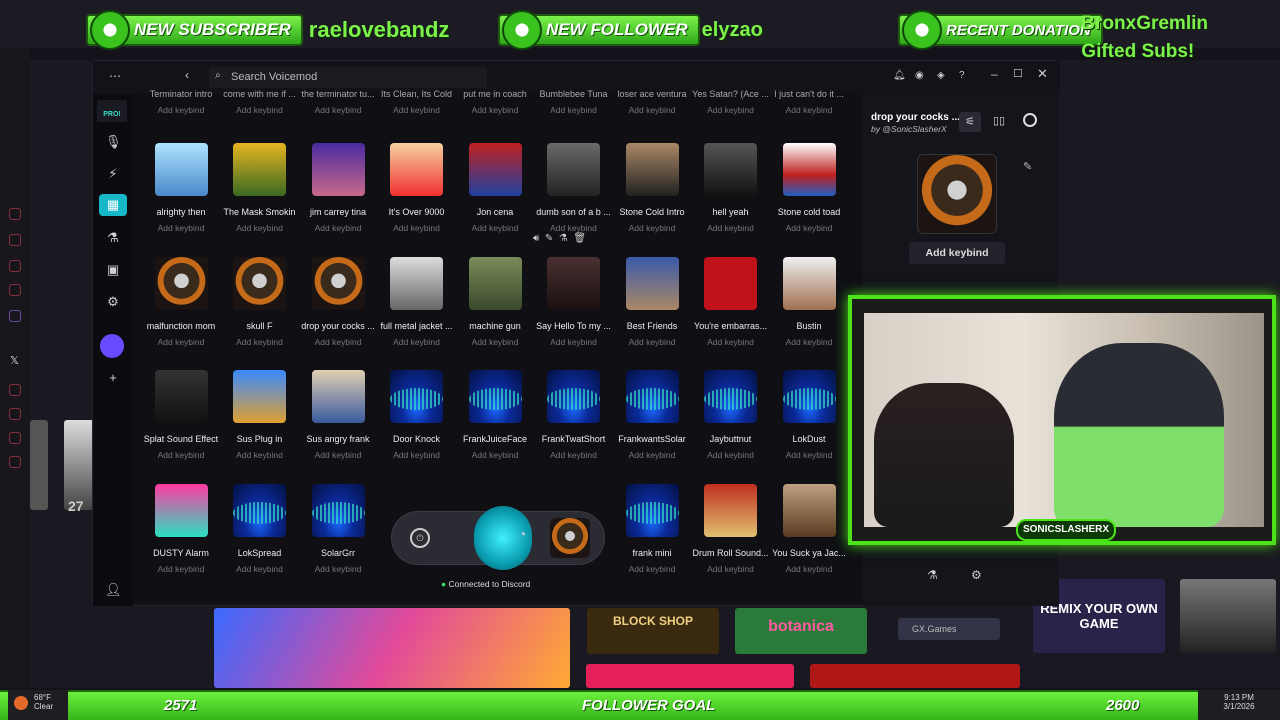  Describe the element at coordinates (113, 590) in the screenshot. I see `user-icon: 👤︎` at that location.